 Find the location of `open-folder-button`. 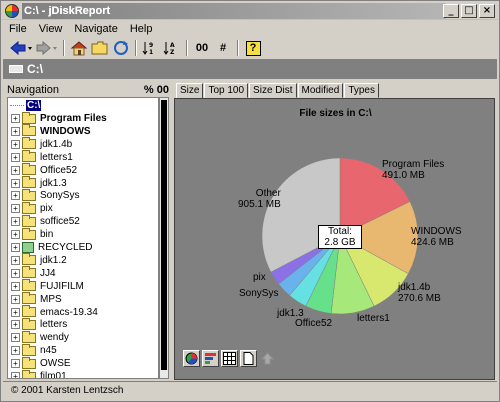

open-folder-button is located at coordinates (100, 48).